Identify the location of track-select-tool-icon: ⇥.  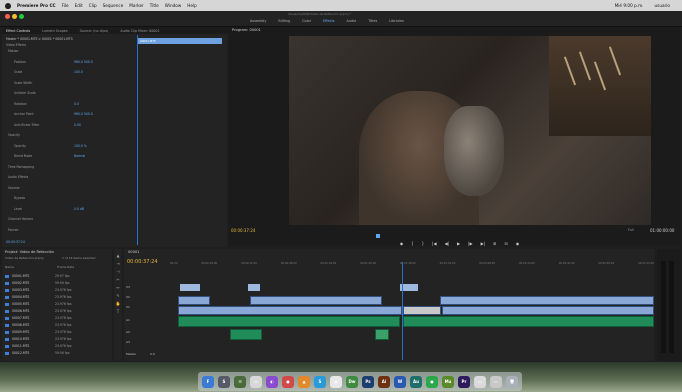
(118, 263).